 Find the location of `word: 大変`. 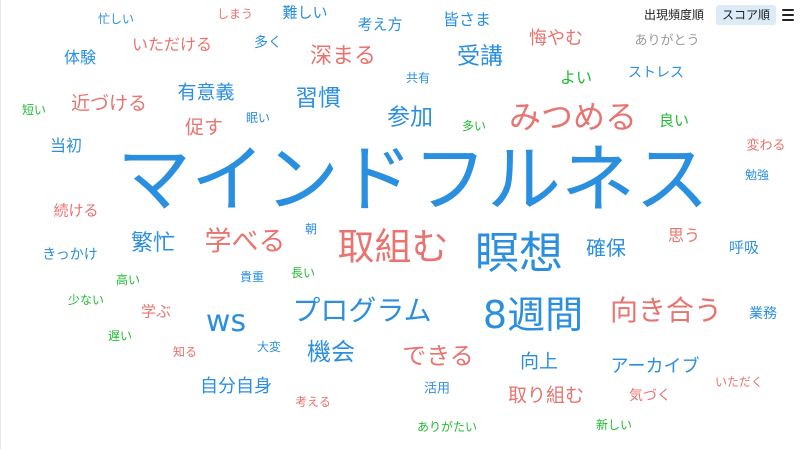

word: 大変 is located at coordinates (269, 347).